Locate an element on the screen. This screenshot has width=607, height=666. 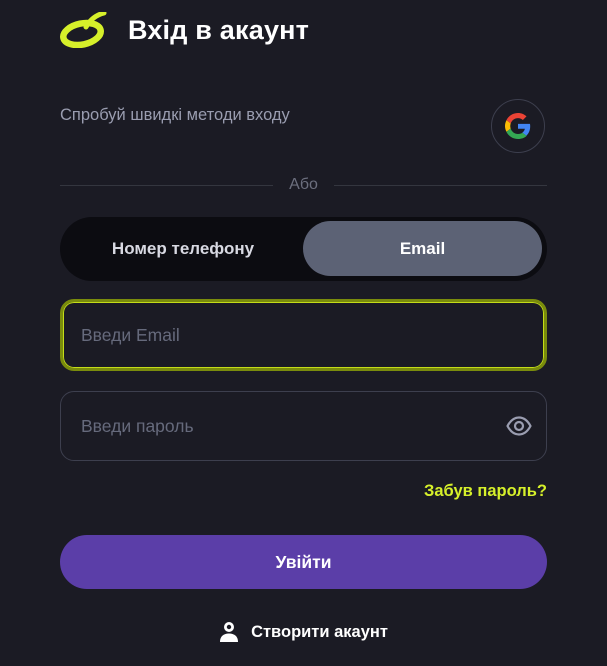
google-login-button is located at coordinates (518, 126).